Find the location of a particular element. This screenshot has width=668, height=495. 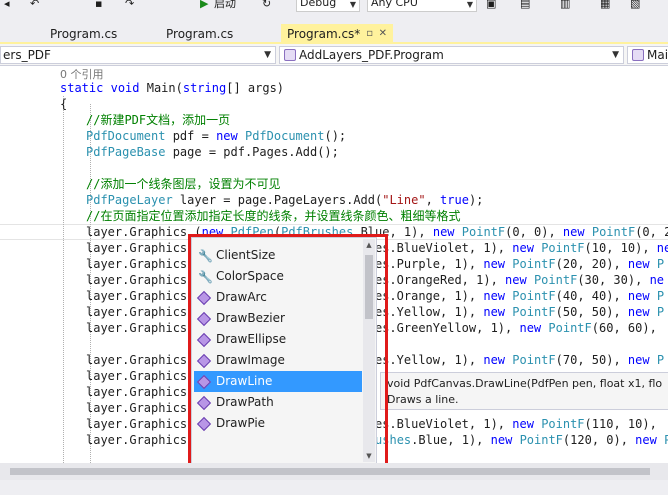

toolbar-icon: ▣ is located at coordinates (491, 6).